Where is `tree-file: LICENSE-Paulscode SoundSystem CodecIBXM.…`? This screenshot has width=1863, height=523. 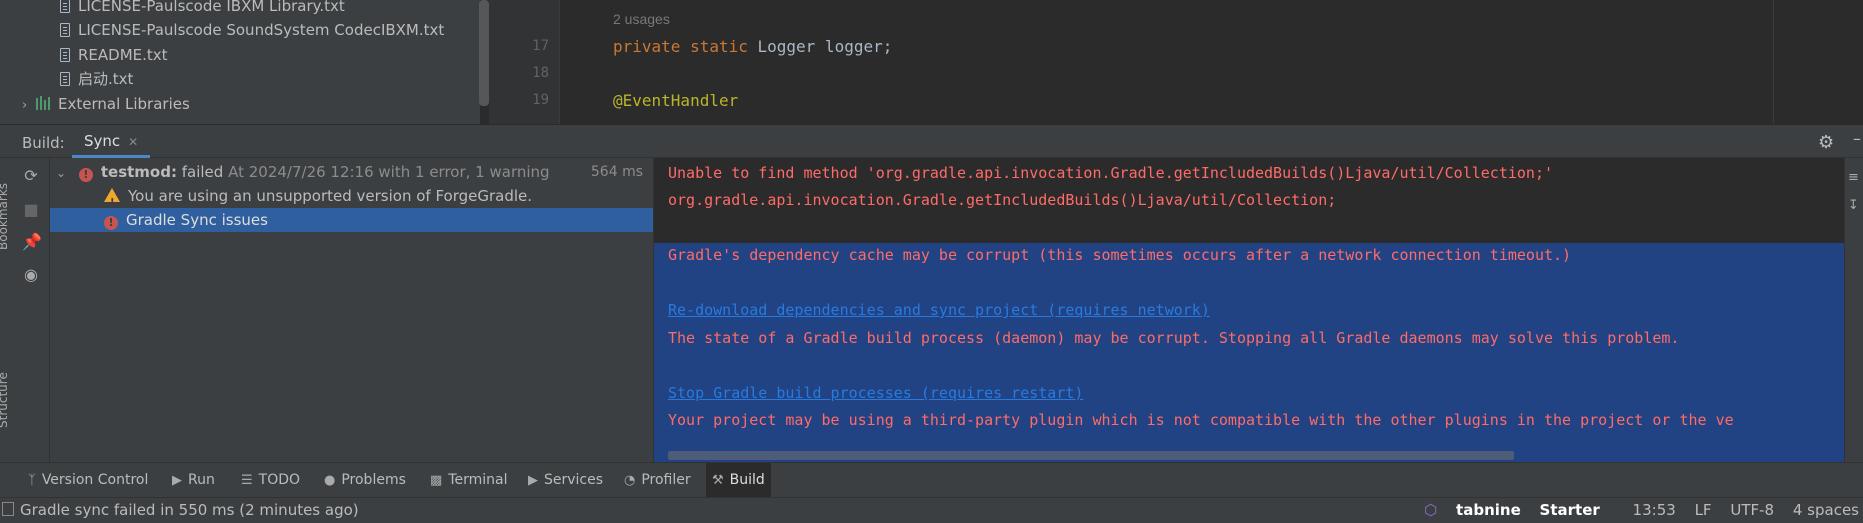
tree-file: LICENSE-Paulscode SoundSystem CodecIBXM.… is located at coordinates (252, 30).